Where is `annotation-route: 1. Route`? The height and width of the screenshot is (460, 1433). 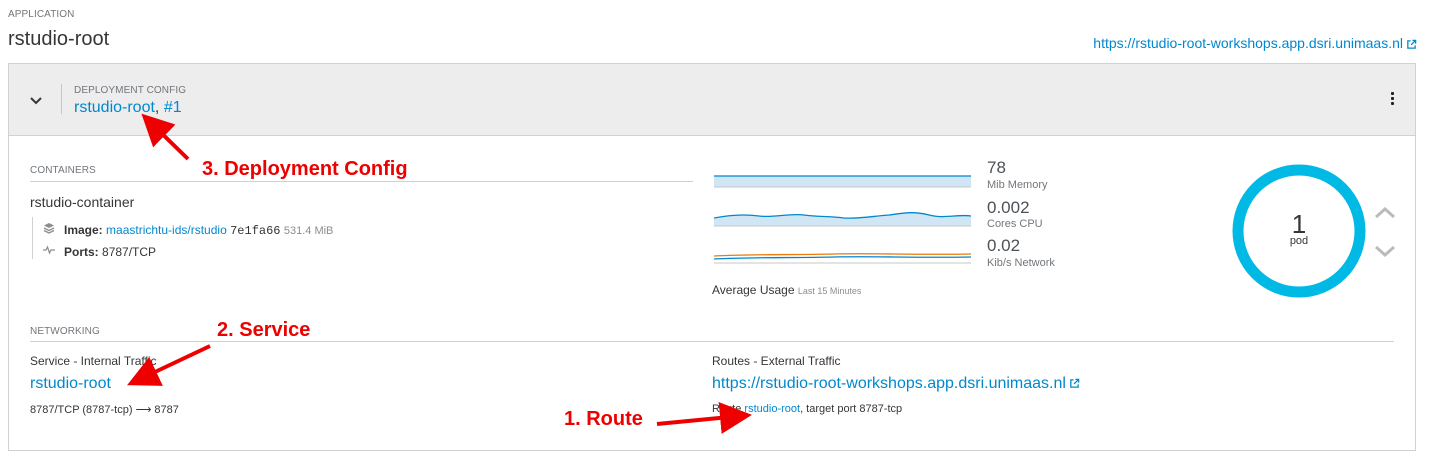 annotation-route: 1. Route is located at coordinates (603, 419).